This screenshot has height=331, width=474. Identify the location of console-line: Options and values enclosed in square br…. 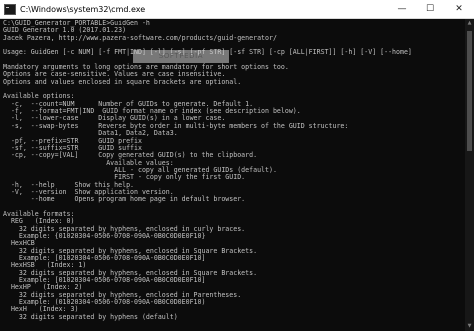
(122, 81).